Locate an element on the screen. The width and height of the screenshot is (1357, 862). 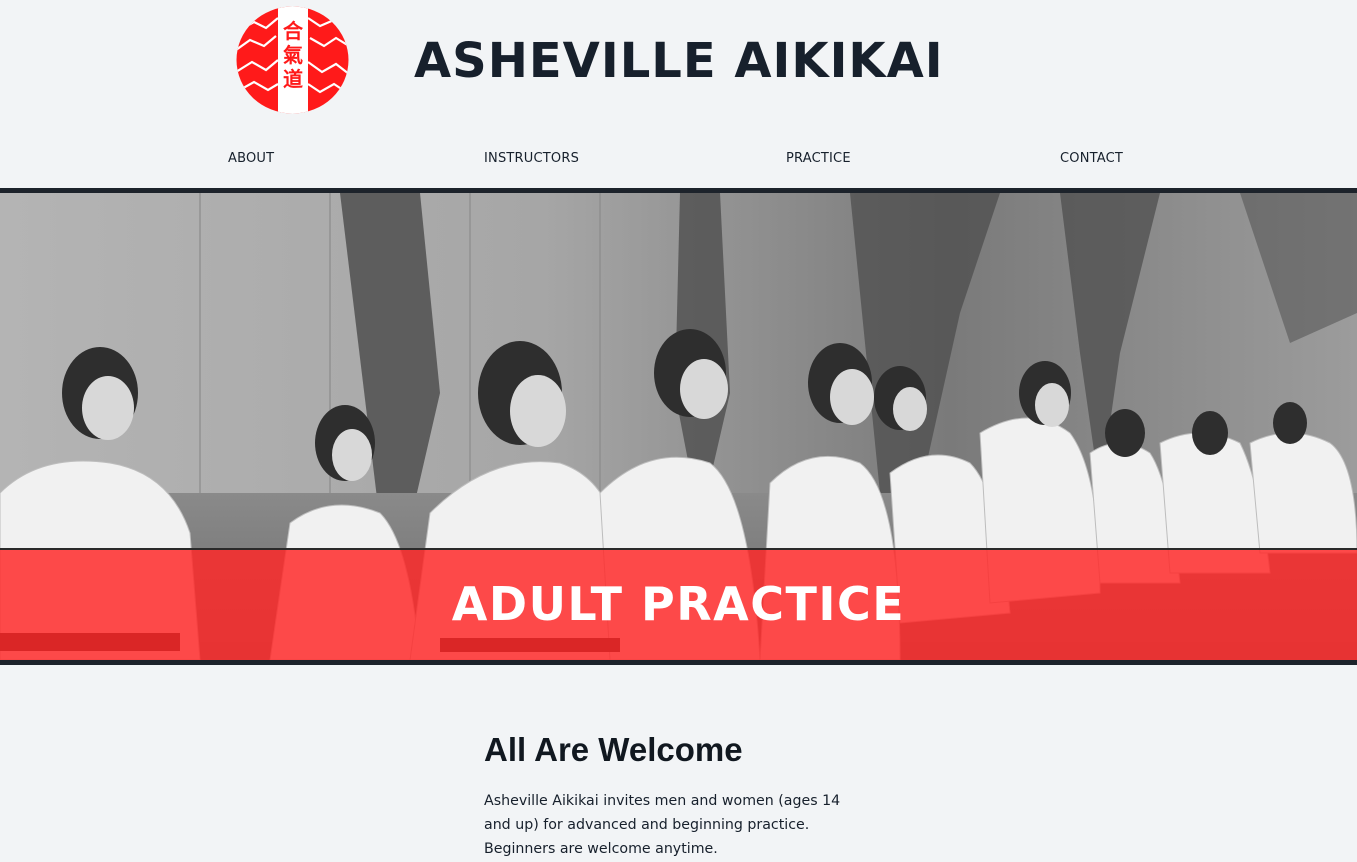
aikido-emblem-icon: 合氣道 is located at coordinates (292, 60).